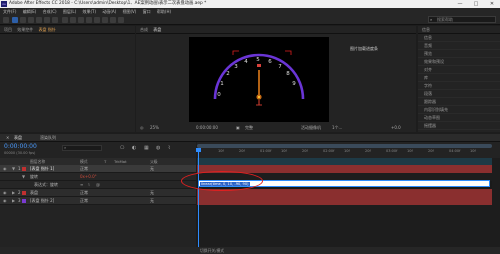 The width and height of the screenshot is (500, 254). I want to click on hand-icon, so click(23, 20).